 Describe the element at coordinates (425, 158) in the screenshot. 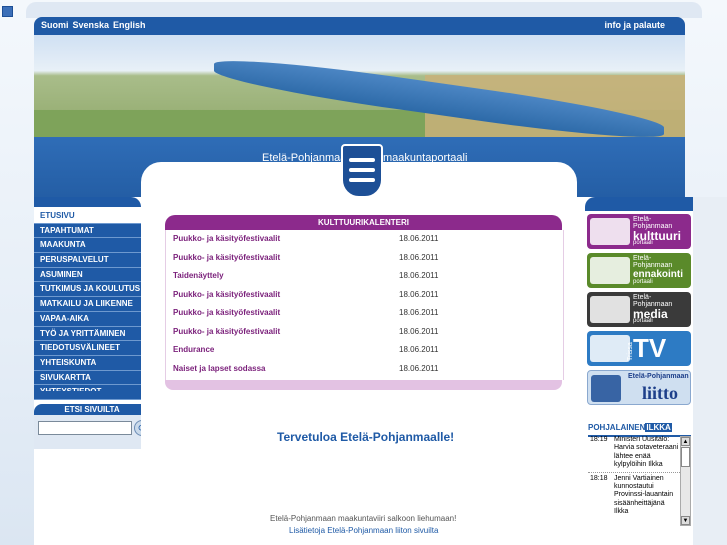

I see `portal-name: maakuntaportaali` at that location.